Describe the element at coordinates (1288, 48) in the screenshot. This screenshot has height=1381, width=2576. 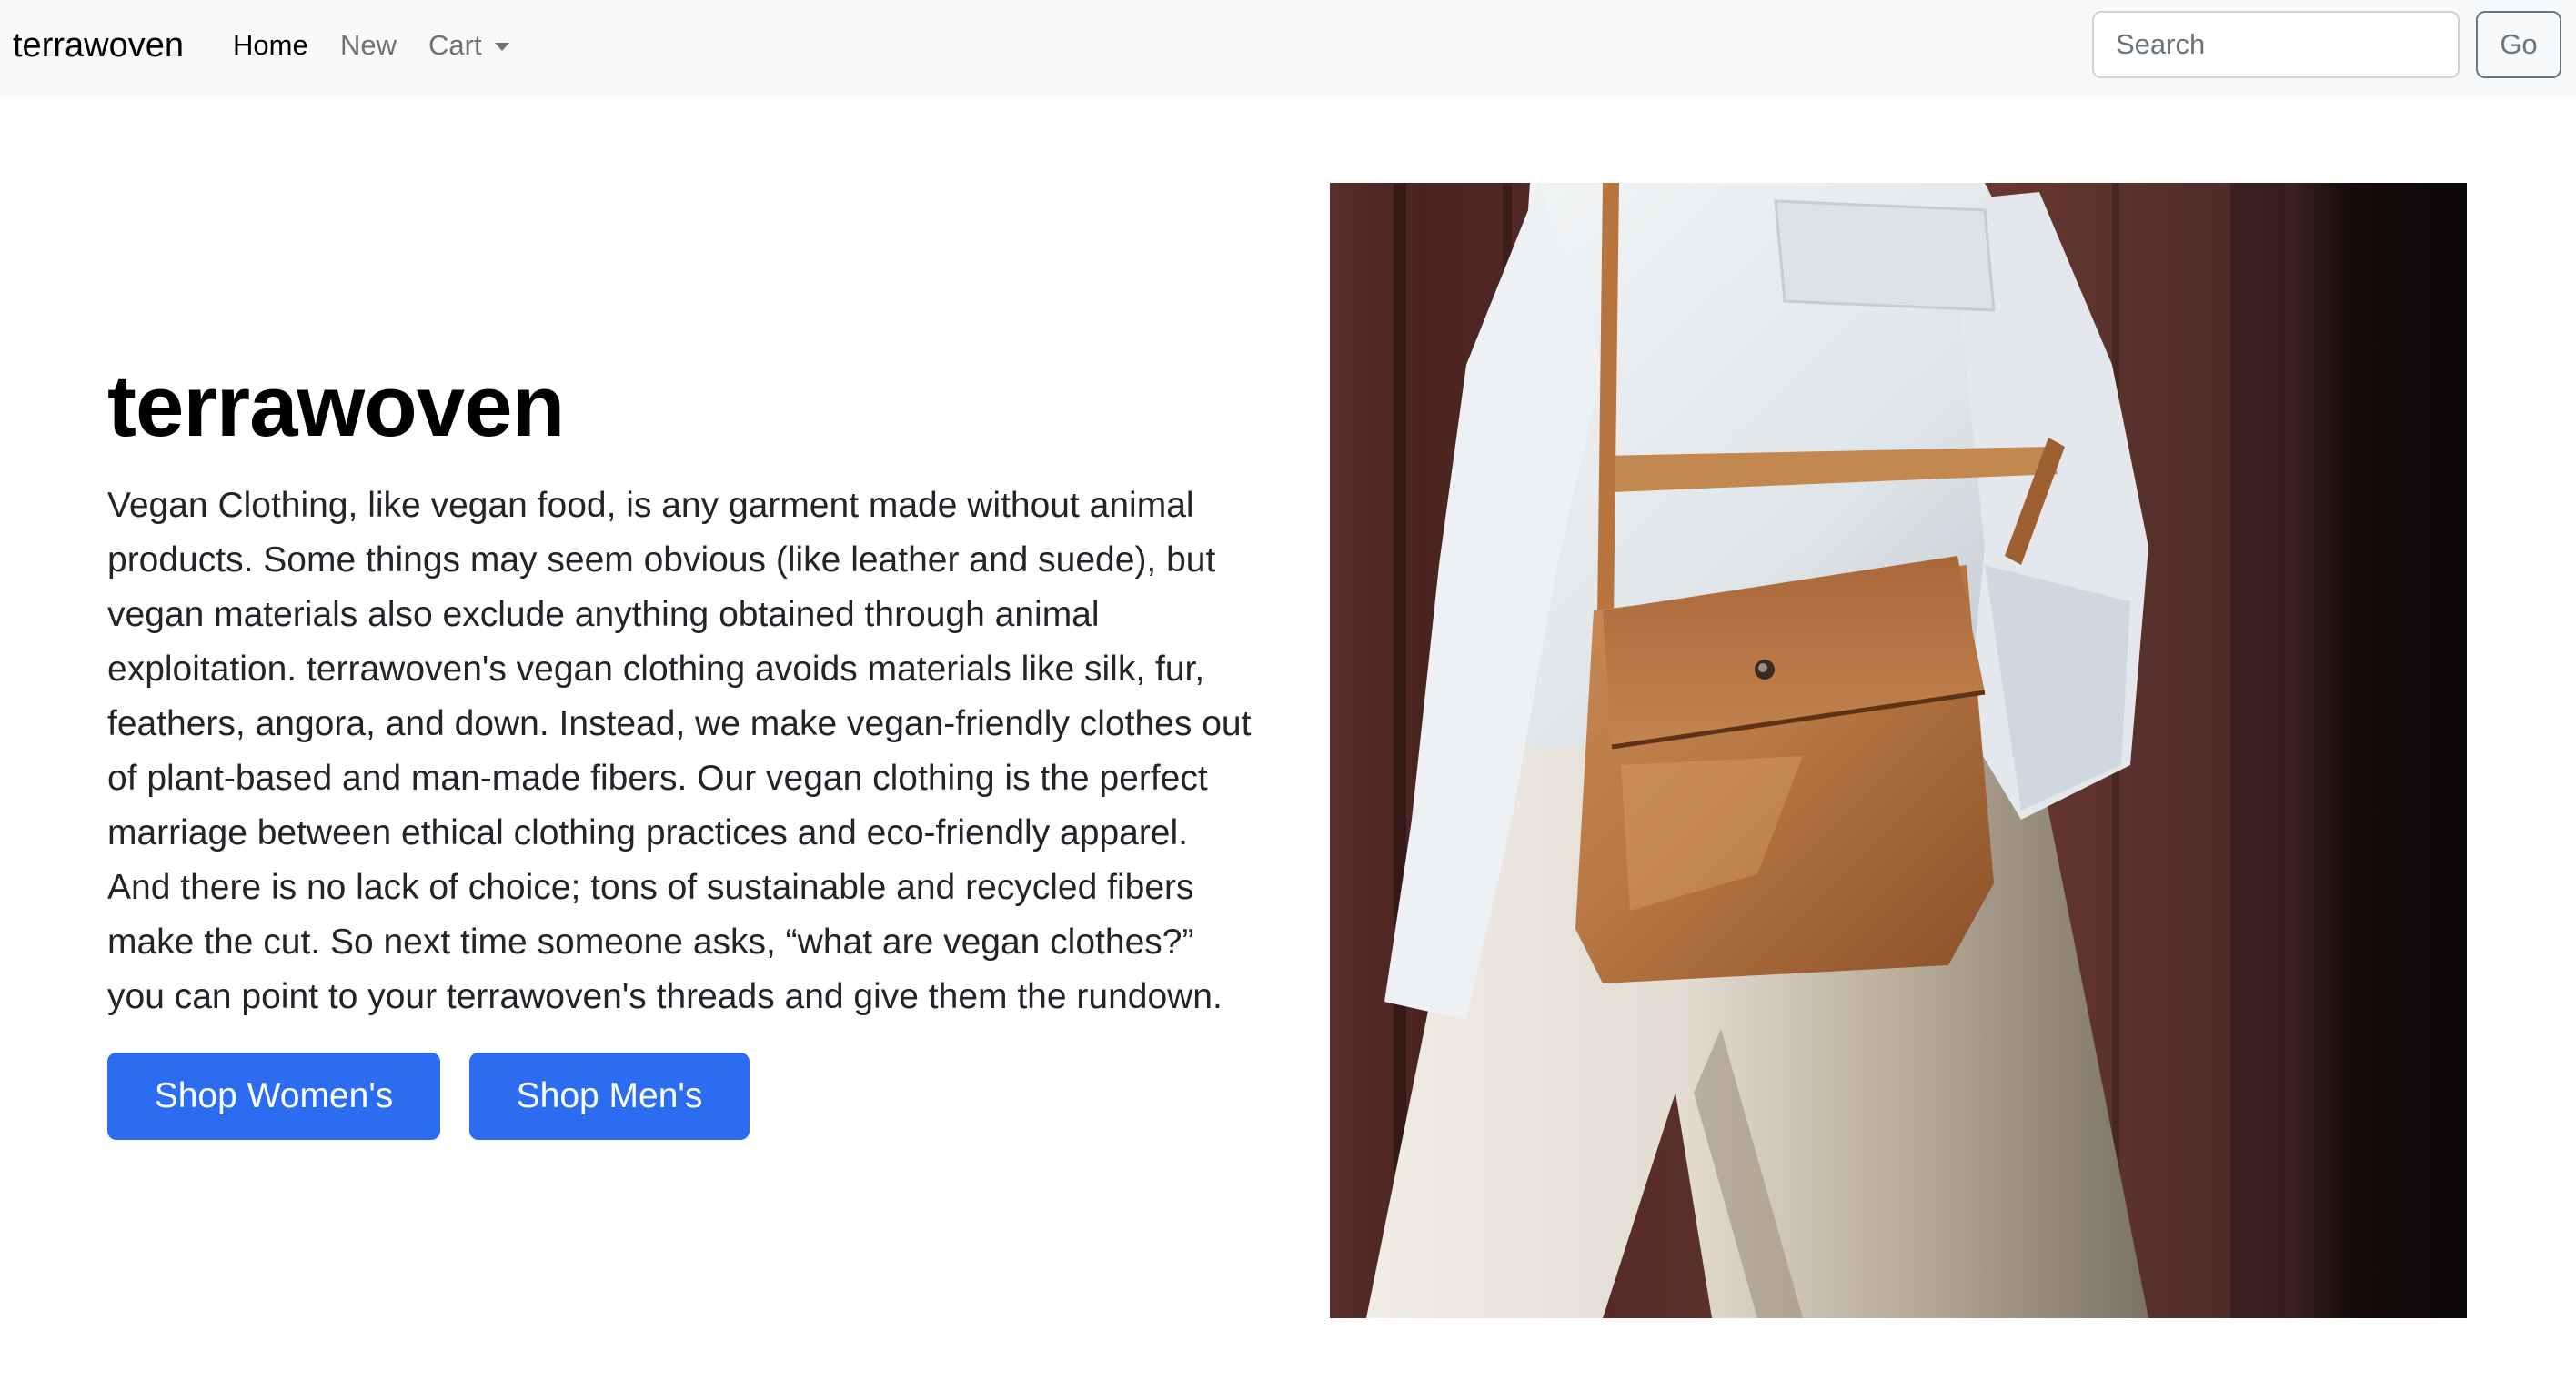
I see `navbar: terrawoven Home New Cart Go` at that location.